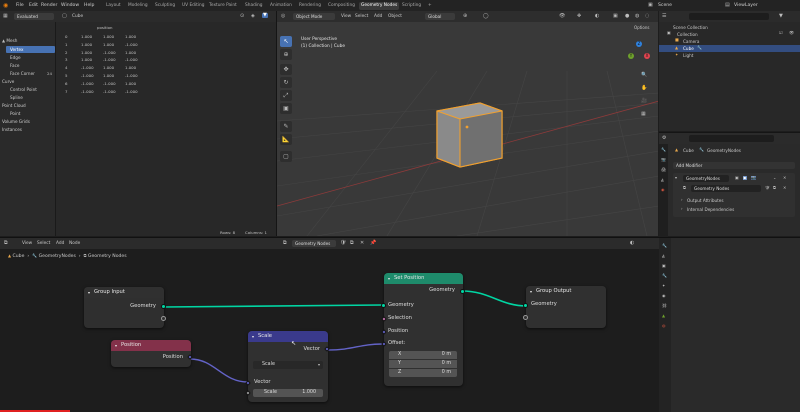  I want to click on output-attributes-section: Output Attributes, so click(705, 200).